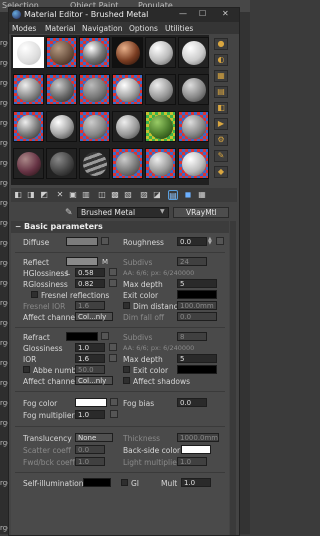 This screenshot has width=320, height=536. What do you see at coordinates (94, 437) in the screenshot?
I see `translucency-dropdown: None` at bounding box center [94, 437].